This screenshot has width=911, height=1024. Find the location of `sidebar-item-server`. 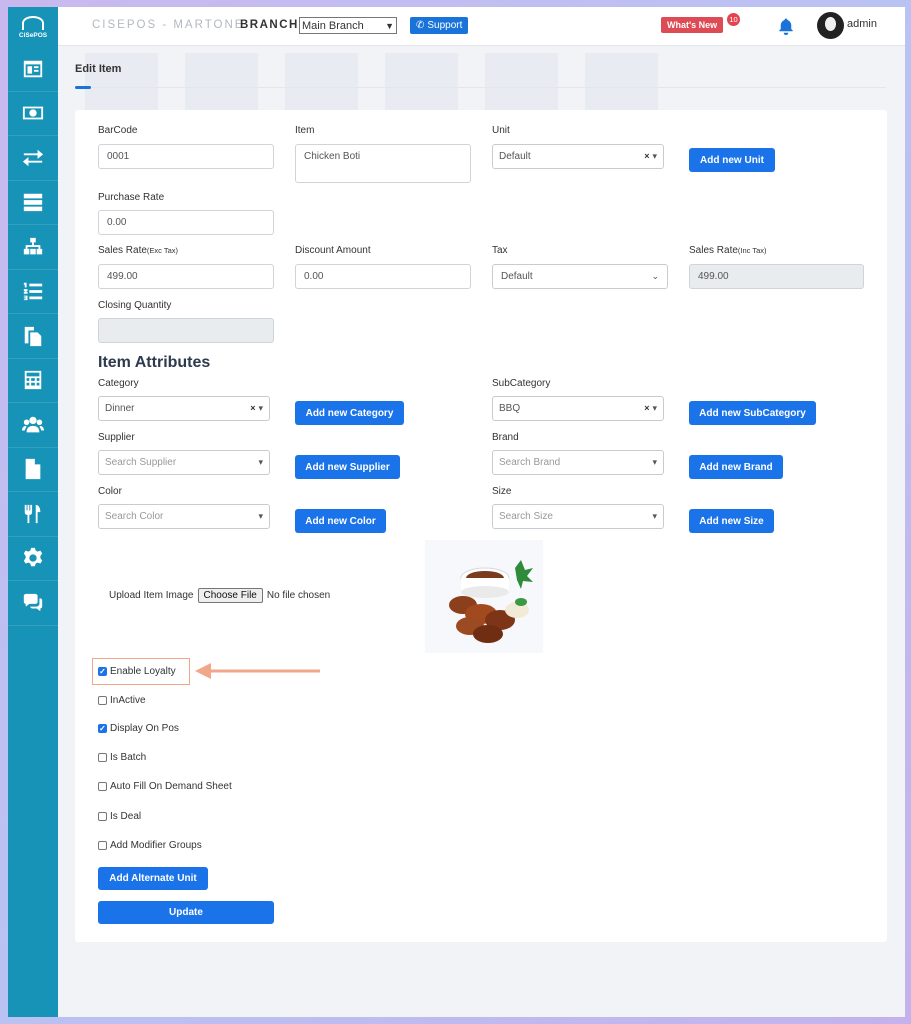

sidebar-item-server is located at coordinates (33, 203).